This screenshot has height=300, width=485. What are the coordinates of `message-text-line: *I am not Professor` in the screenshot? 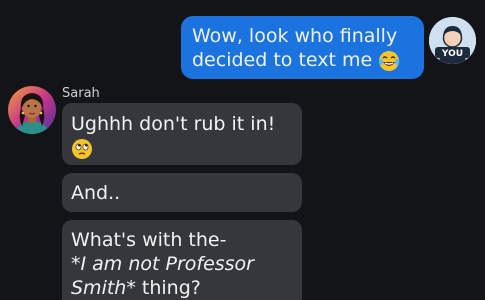 It's located at (162, 264).